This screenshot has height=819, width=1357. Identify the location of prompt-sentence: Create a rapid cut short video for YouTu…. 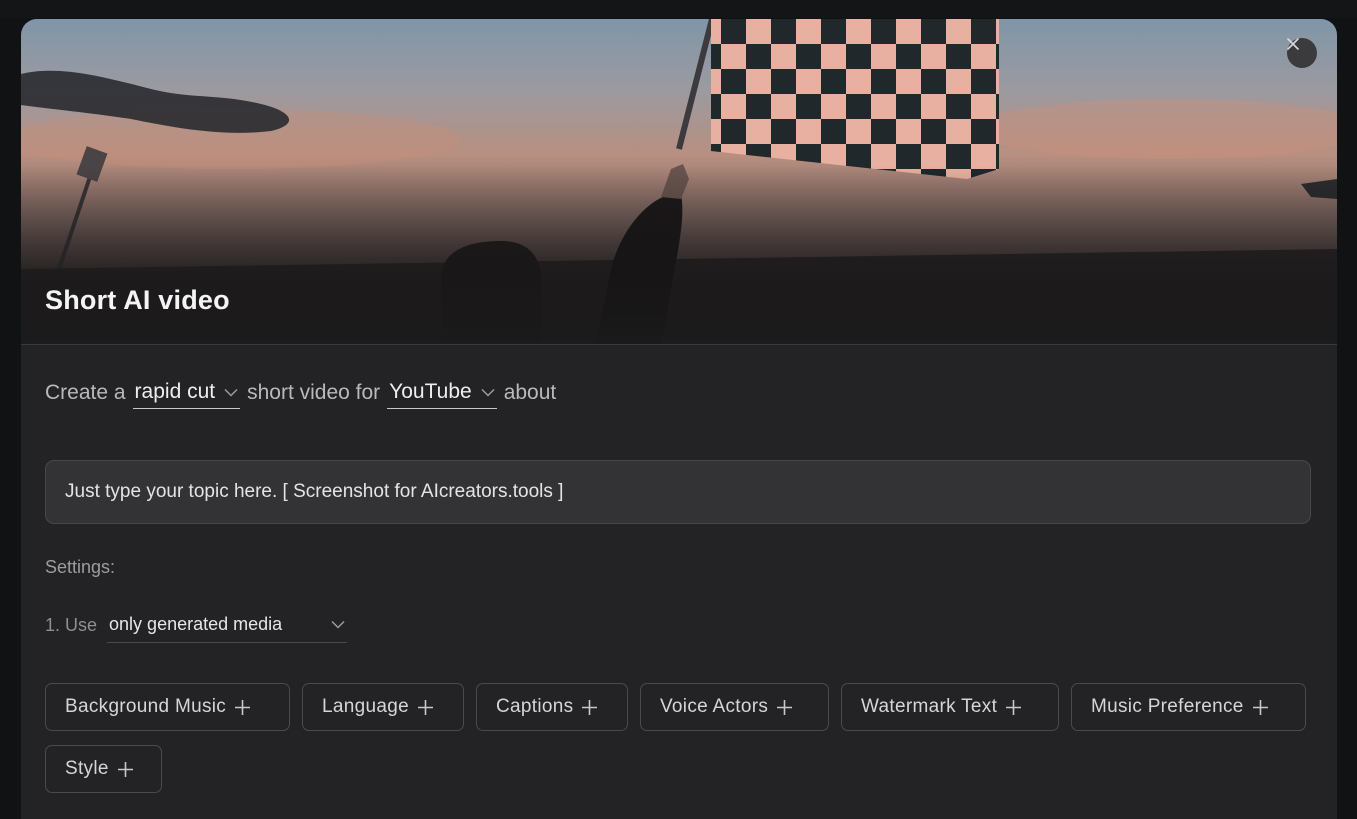
(304, 393).